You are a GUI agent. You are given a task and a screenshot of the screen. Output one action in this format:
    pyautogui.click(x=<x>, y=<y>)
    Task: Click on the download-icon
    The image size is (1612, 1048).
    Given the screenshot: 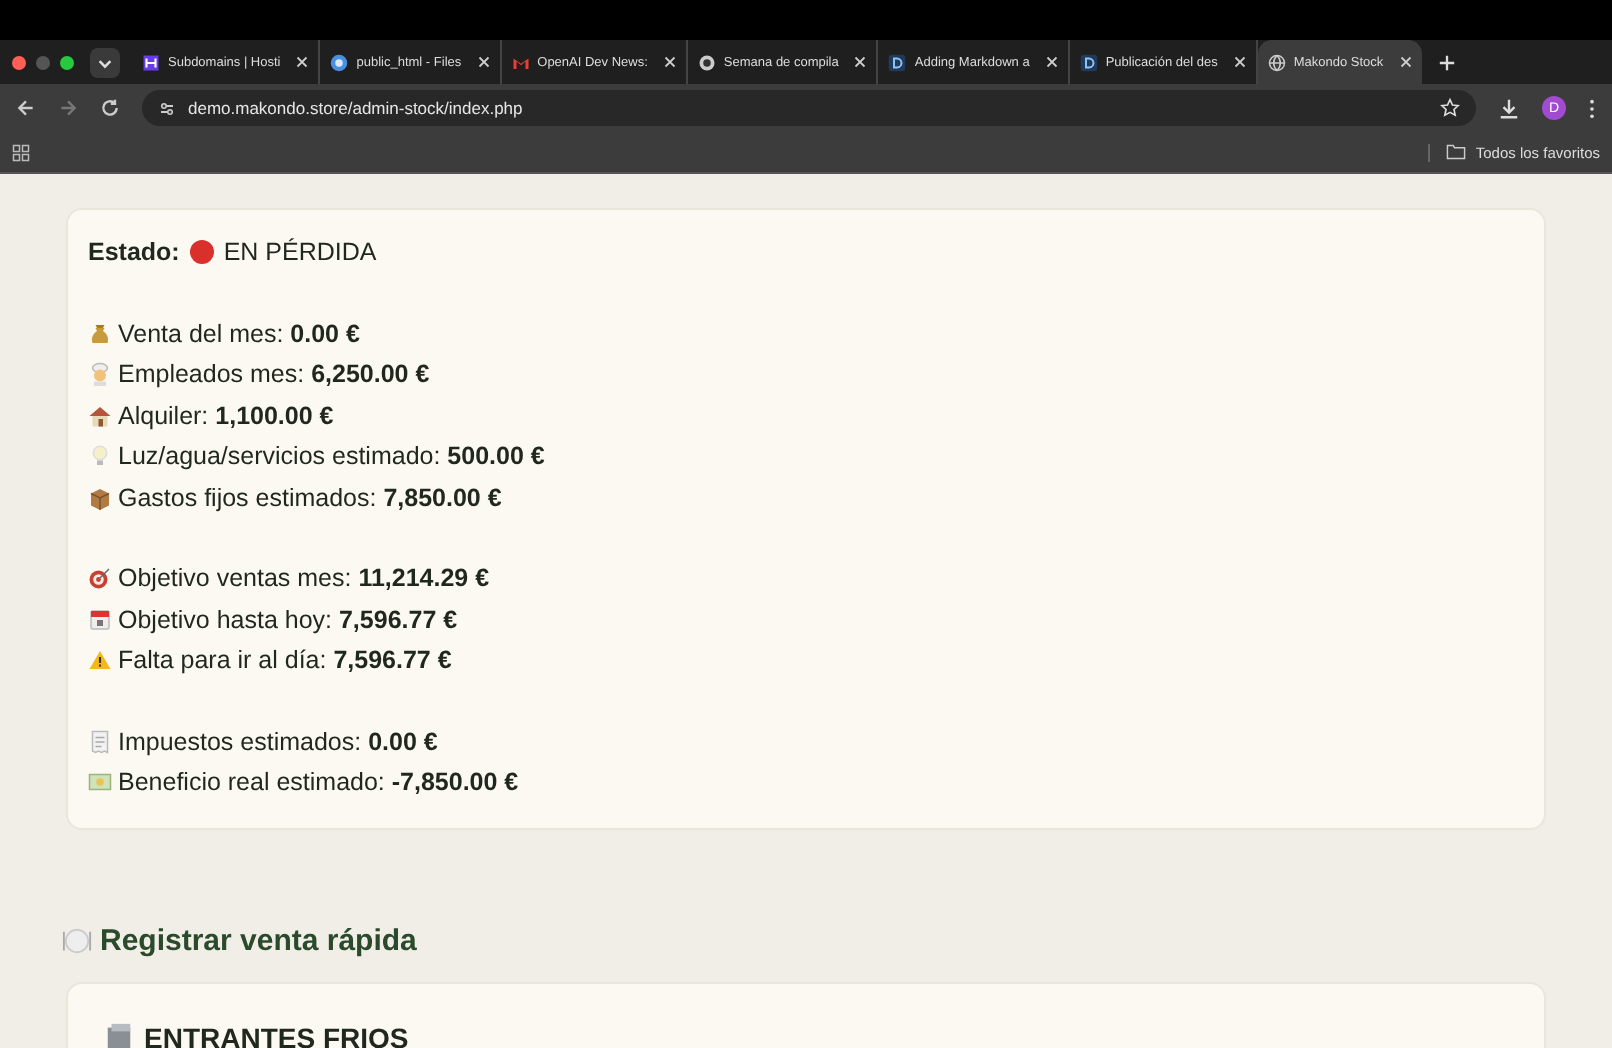 What is the action you would take?
    pyautogui.click(x=1509, y=108)
    